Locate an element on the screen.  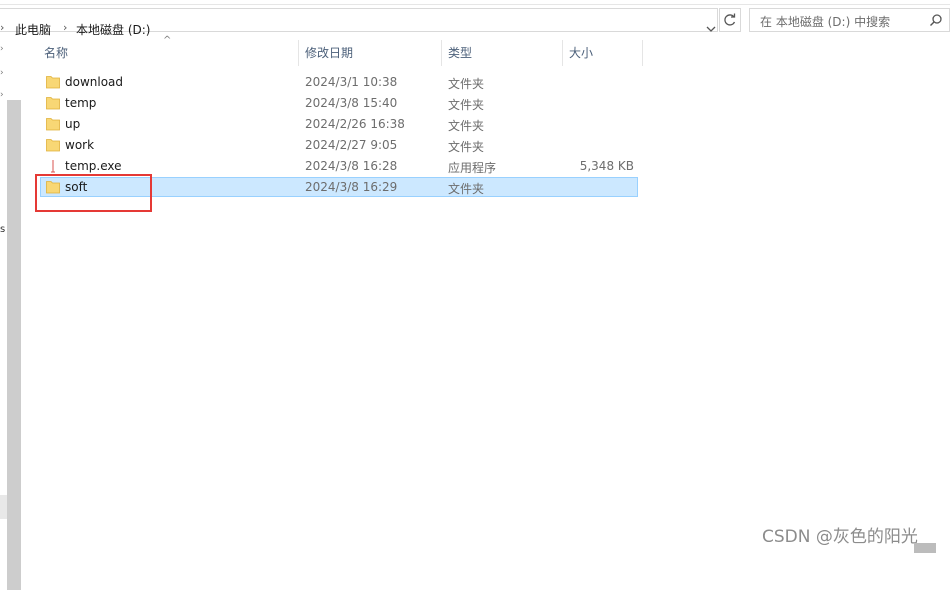
exe-icon is located at coordinates (53, 166).